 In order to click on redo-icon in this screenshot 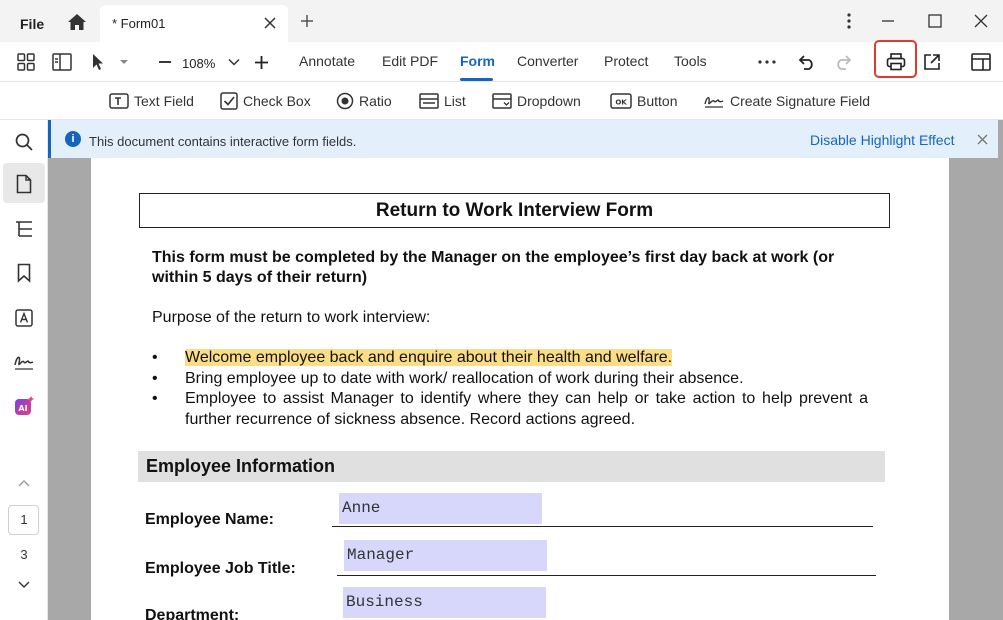, I will do `click(843, 62)`.